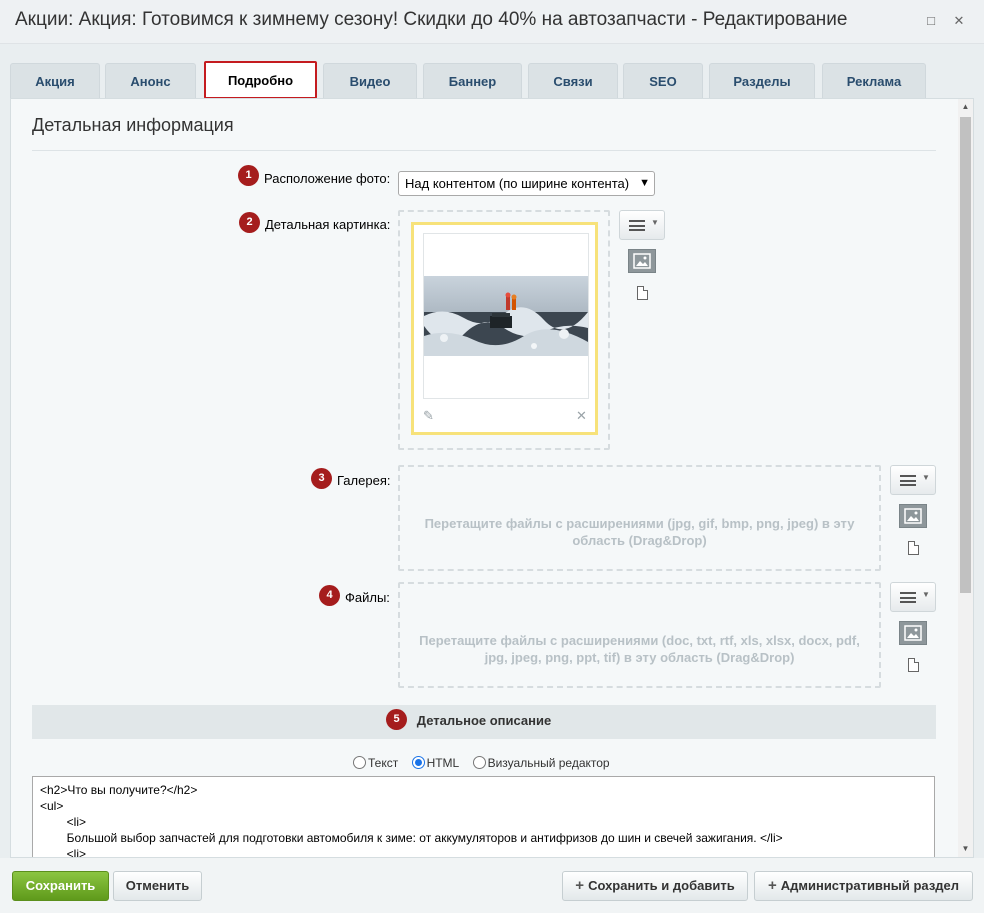 Image resolution: width=984 pixels, height=913 pixels. I want to click on gallery-menu-button: ▼, so click(913, 480).